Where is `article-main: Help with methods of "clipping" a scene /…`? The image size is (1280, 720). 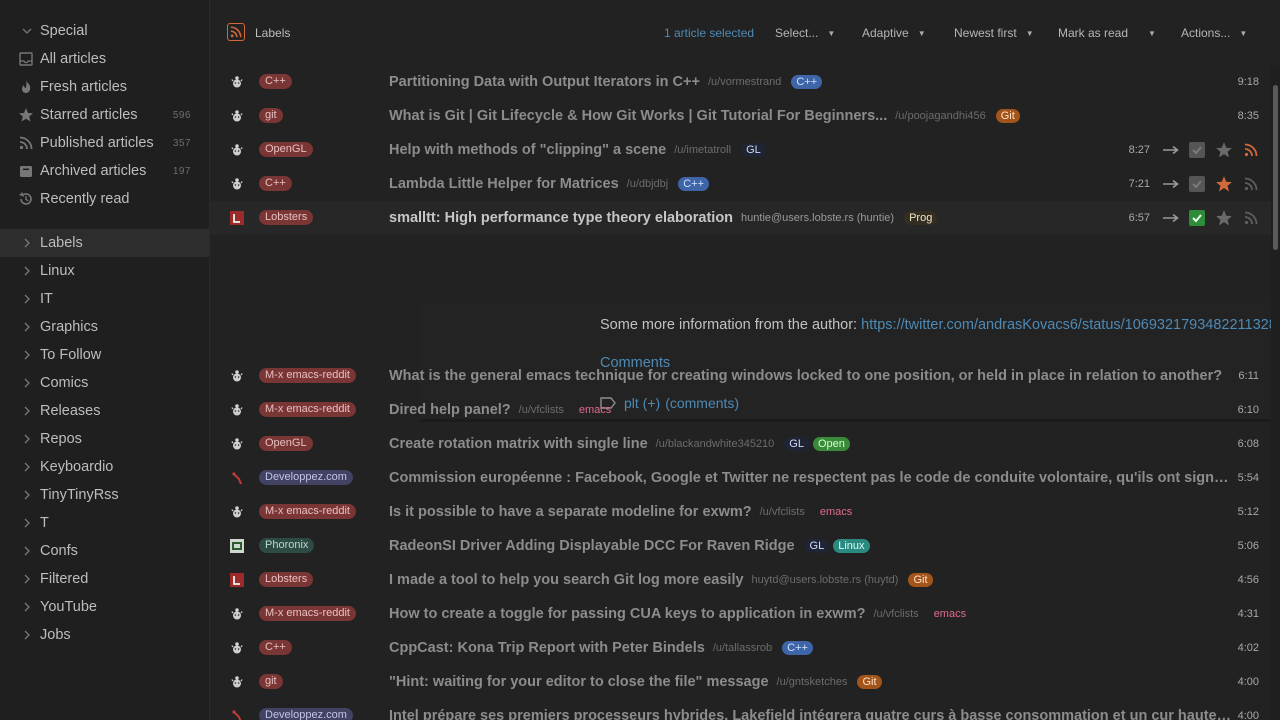
article-main: Help with methods of "clipping" a scene /… is located at coordinates (577, 150).